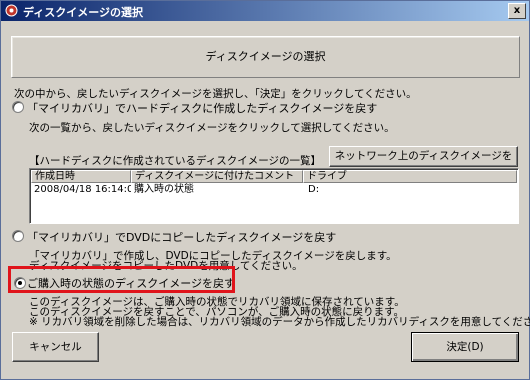  Describe the element at coordinates (212, 128) in the screenshot. I see `option-hdd-sub: 次の一覧から、戻したいディスクイメージをクリックして選択してください。` at that location.